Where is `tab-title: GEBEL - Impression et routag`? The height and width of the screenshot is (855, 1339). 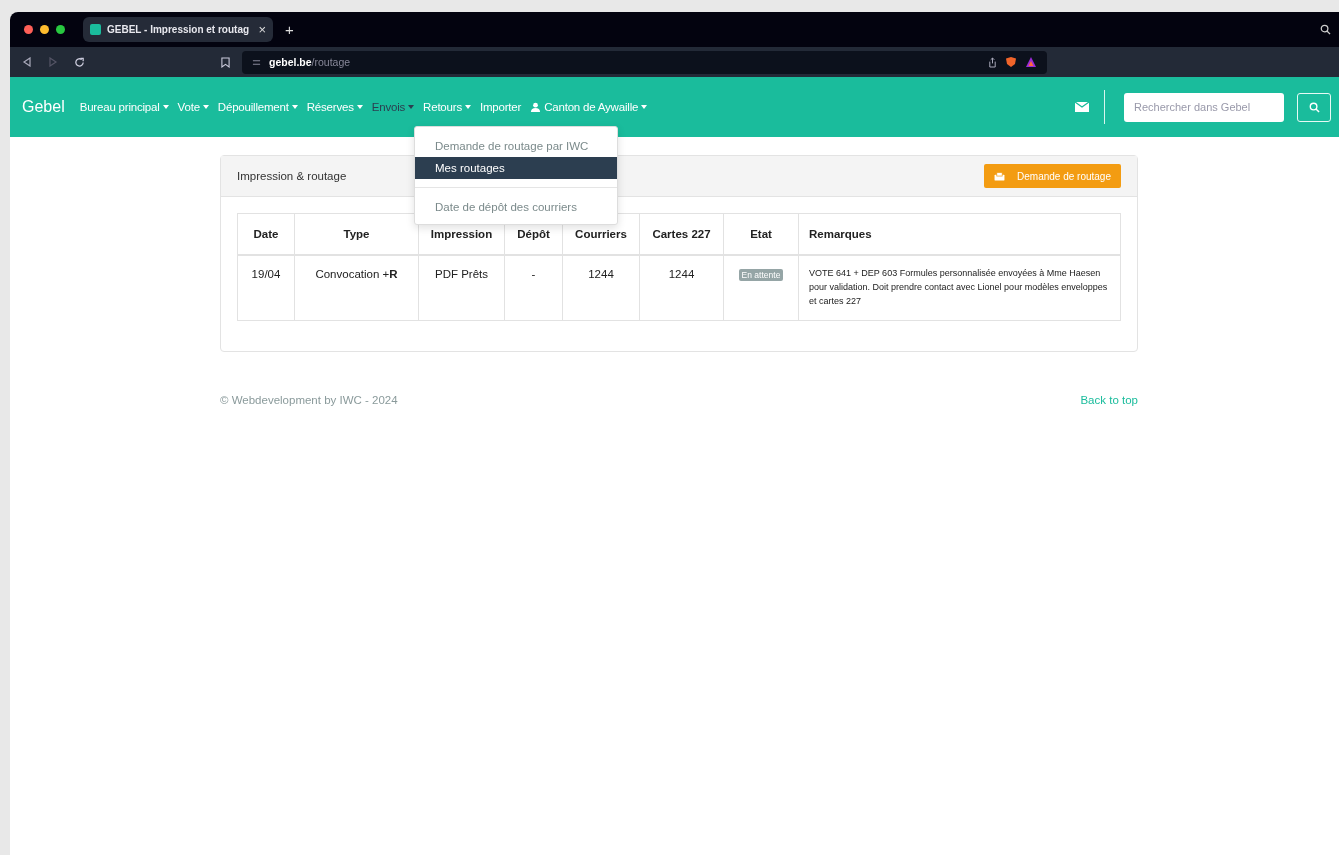 tab-title: GEBEL - Impression et routag is located at coordinates (179, 29).